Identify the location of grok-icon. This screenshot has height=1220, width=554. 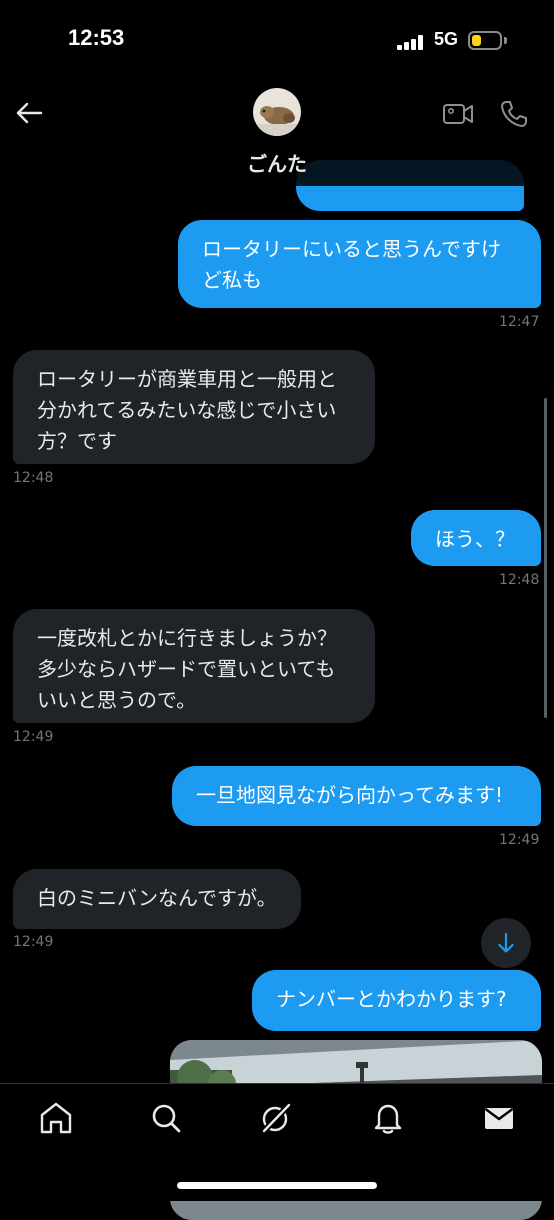
(276, 1118).